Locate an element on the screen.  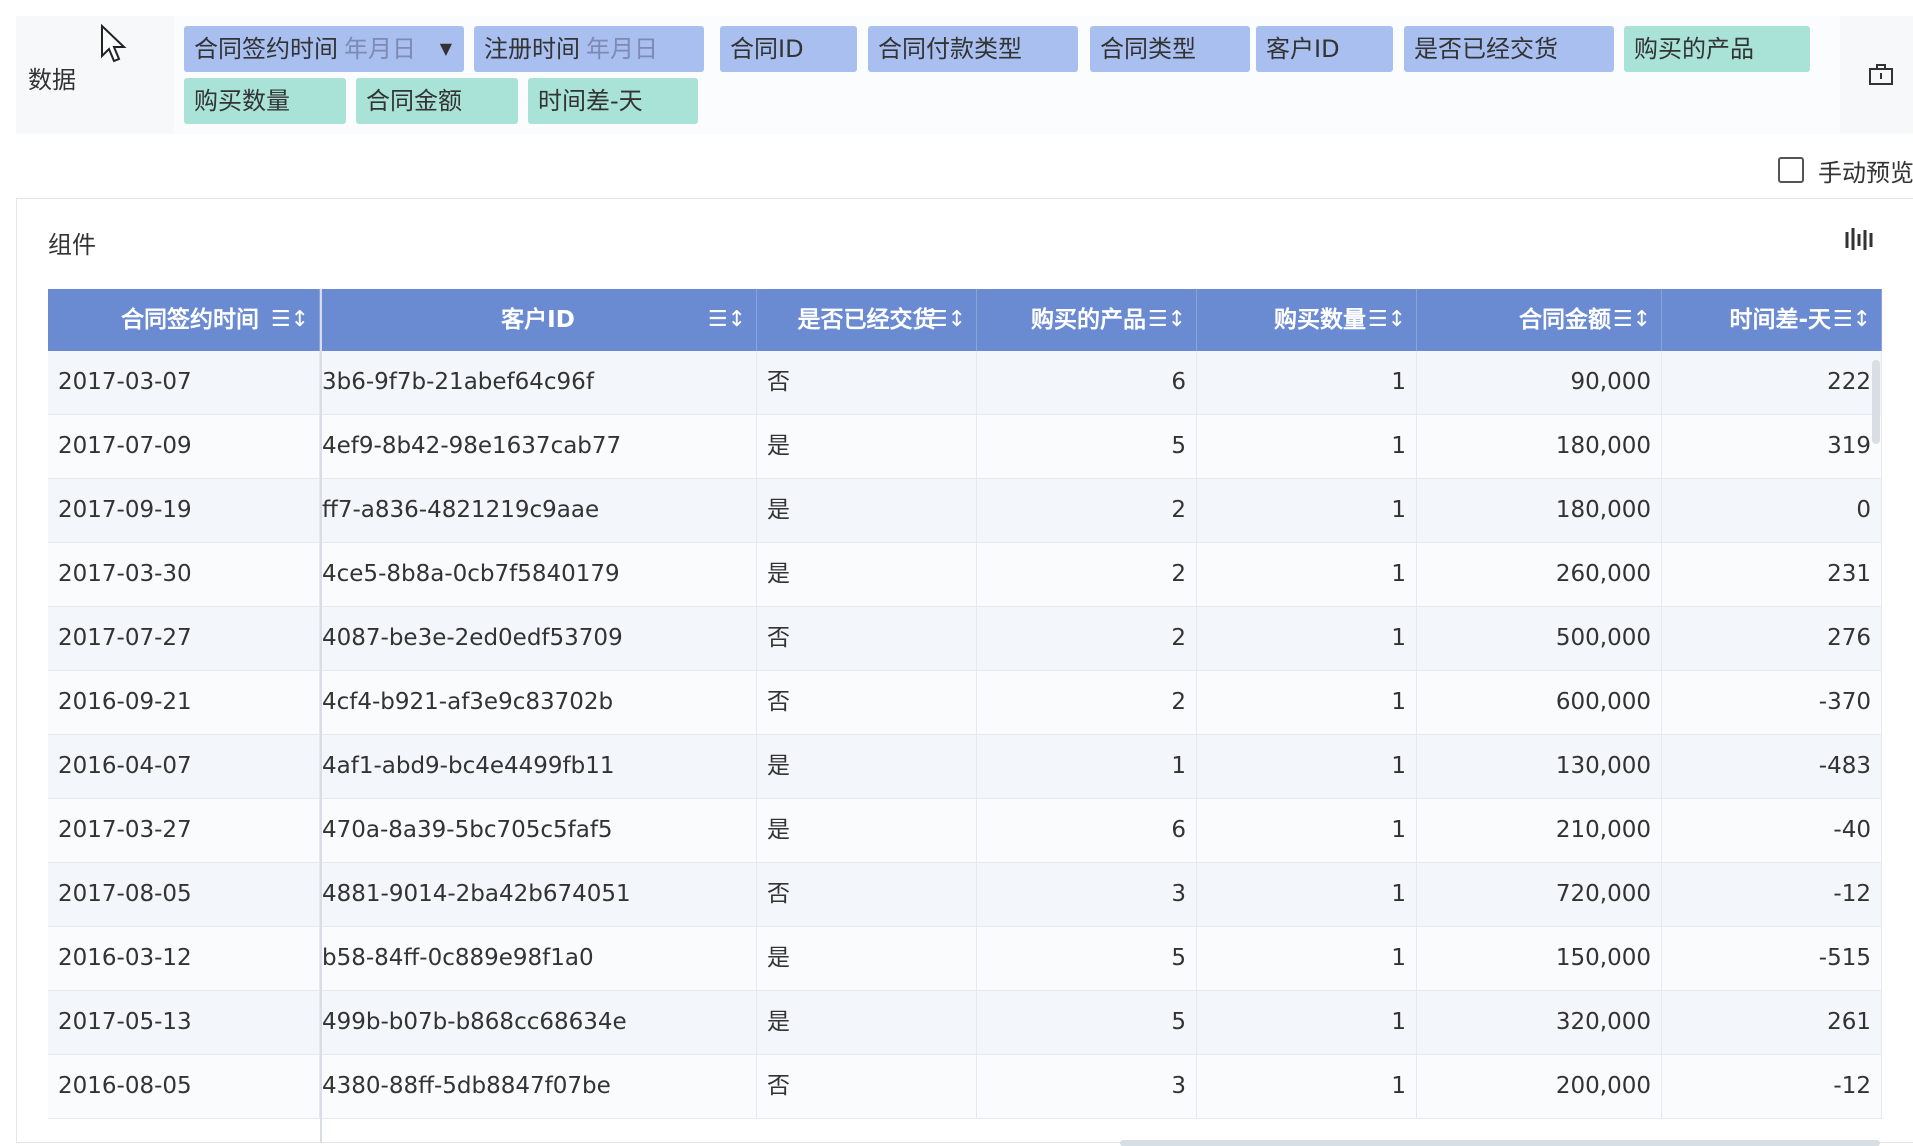
table-header-label: 购买的产品 is located at coordinates (1088, 320).